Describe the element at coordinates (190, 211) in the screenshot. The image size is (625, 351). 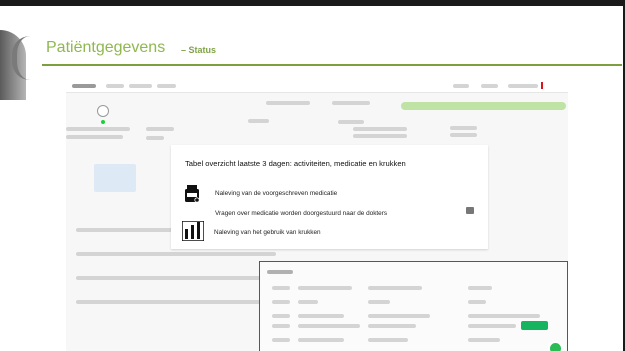
I see `question-icon` at that location.